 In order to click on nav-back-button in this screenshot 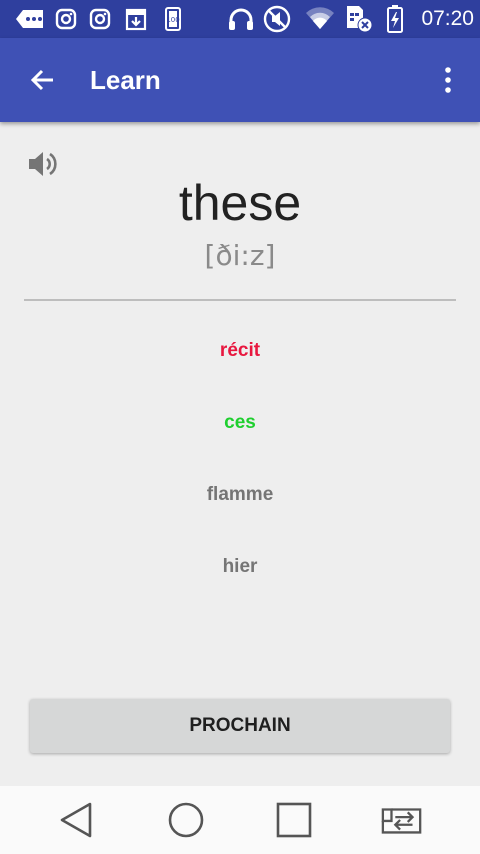, I will do `click(76, 820)`.